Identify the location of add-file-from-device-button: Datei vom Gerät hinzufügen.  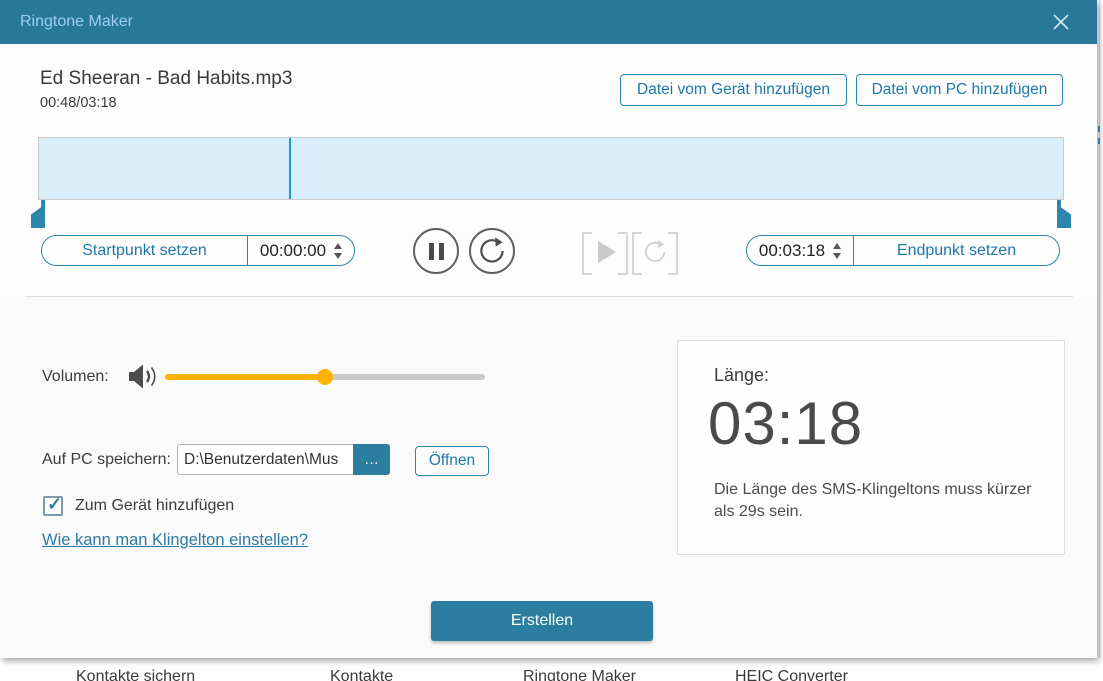
(733, 90).